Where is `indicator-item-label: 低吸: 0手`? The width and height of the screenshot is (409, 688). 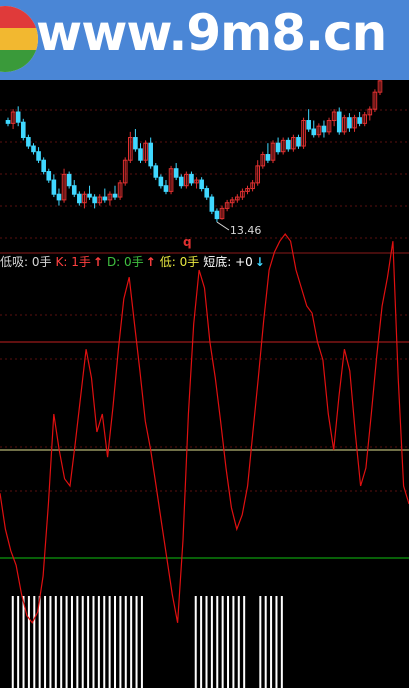
indicator-item-label: 低吸: 0手 is located at coordinates (26, 262).